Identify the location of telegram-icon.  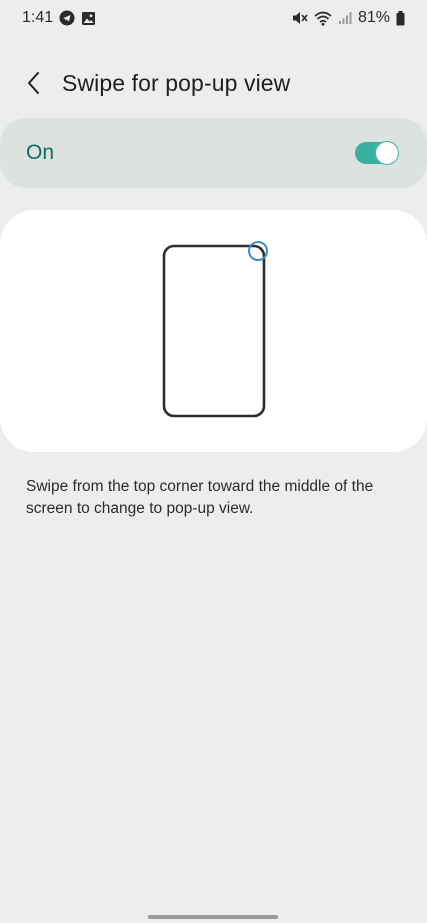
(67, 18).